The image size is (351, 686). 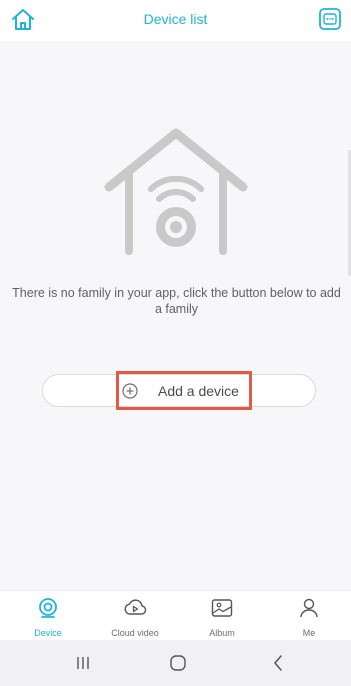 What do you see at coordinates (83, 663) in the screenshot?
I see `recent-apps-icon` at bounding box center [83, 663].